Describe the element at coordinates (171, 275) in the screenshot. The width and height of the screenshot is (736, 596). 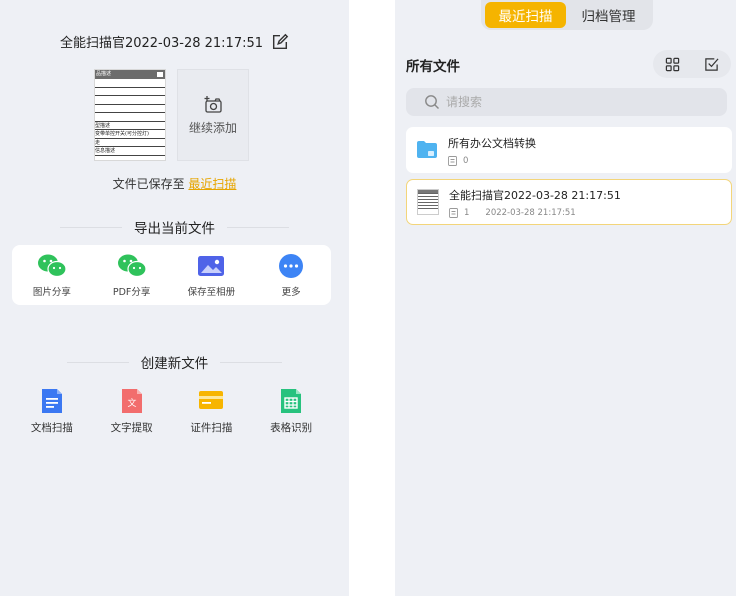
I see `export-options-card: 图片分享 PDF分享 保存至相册 更多` at that location.